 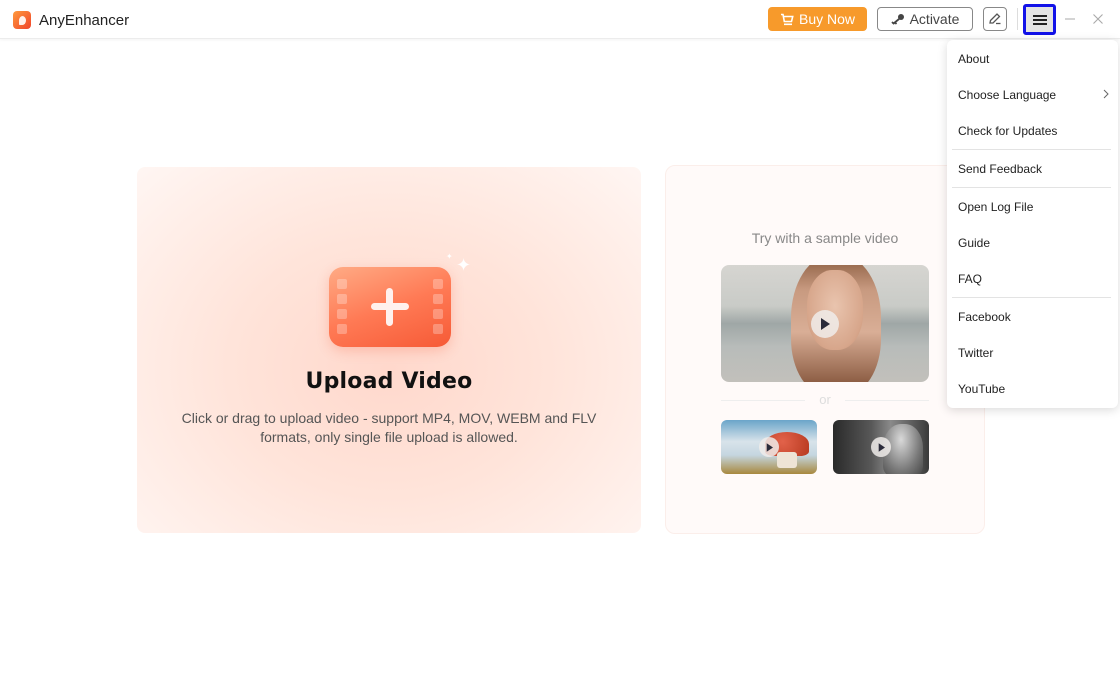 What do you see at coordinates (787, 19) in the screenshot?
I see `cart-icon` at bounding box center [787, 19].